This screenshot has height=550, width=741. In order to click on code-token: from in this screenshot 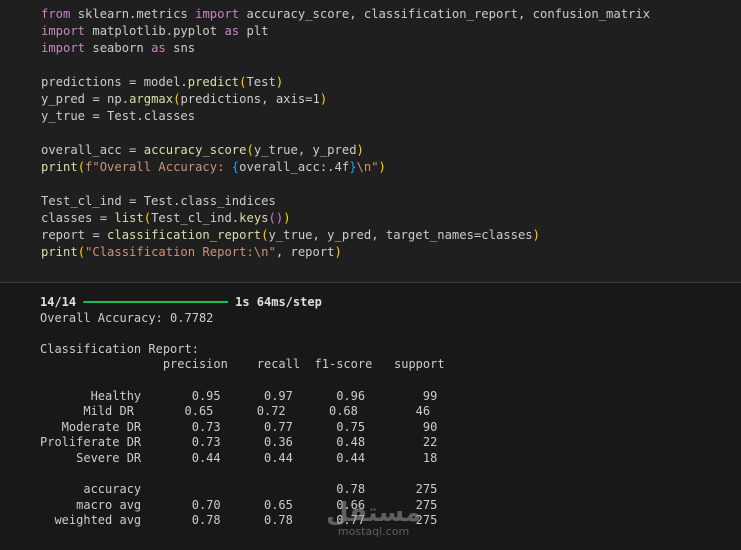, I will do `click(56, 14)`.